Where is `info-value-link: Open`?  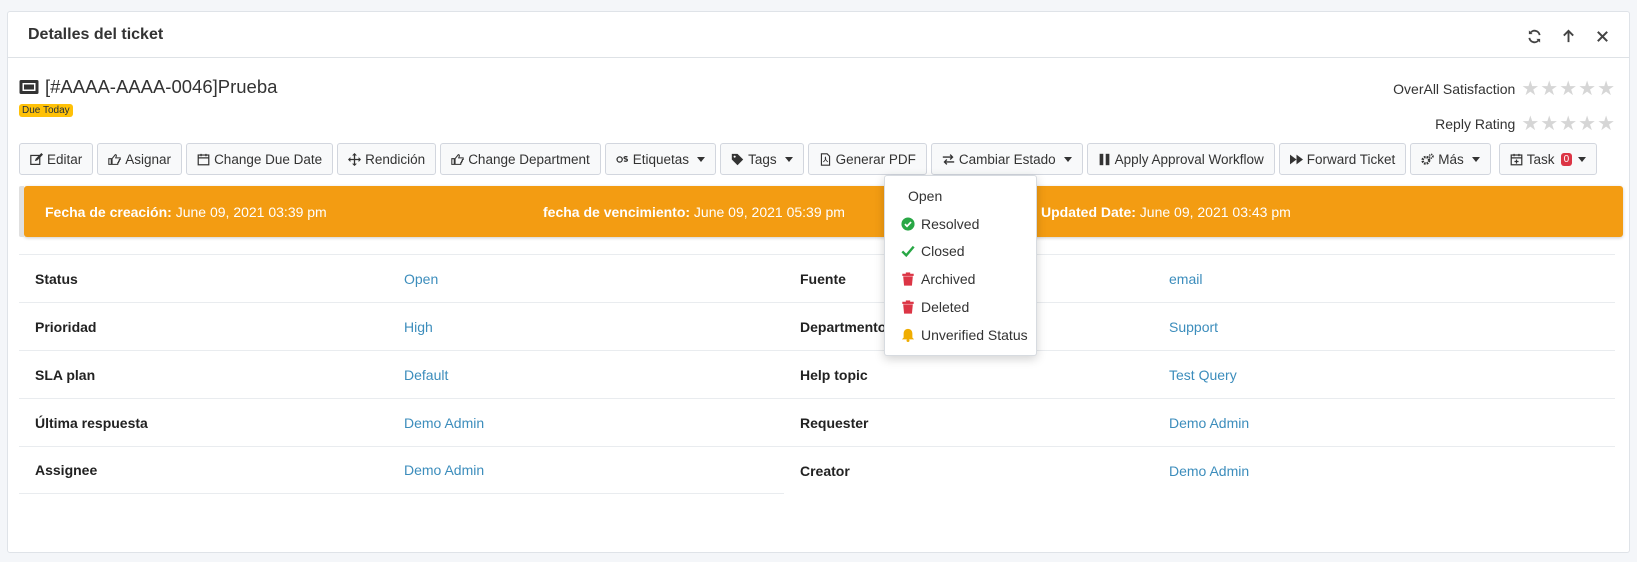 info-value-link: Open is located at coordinates (421, 279).